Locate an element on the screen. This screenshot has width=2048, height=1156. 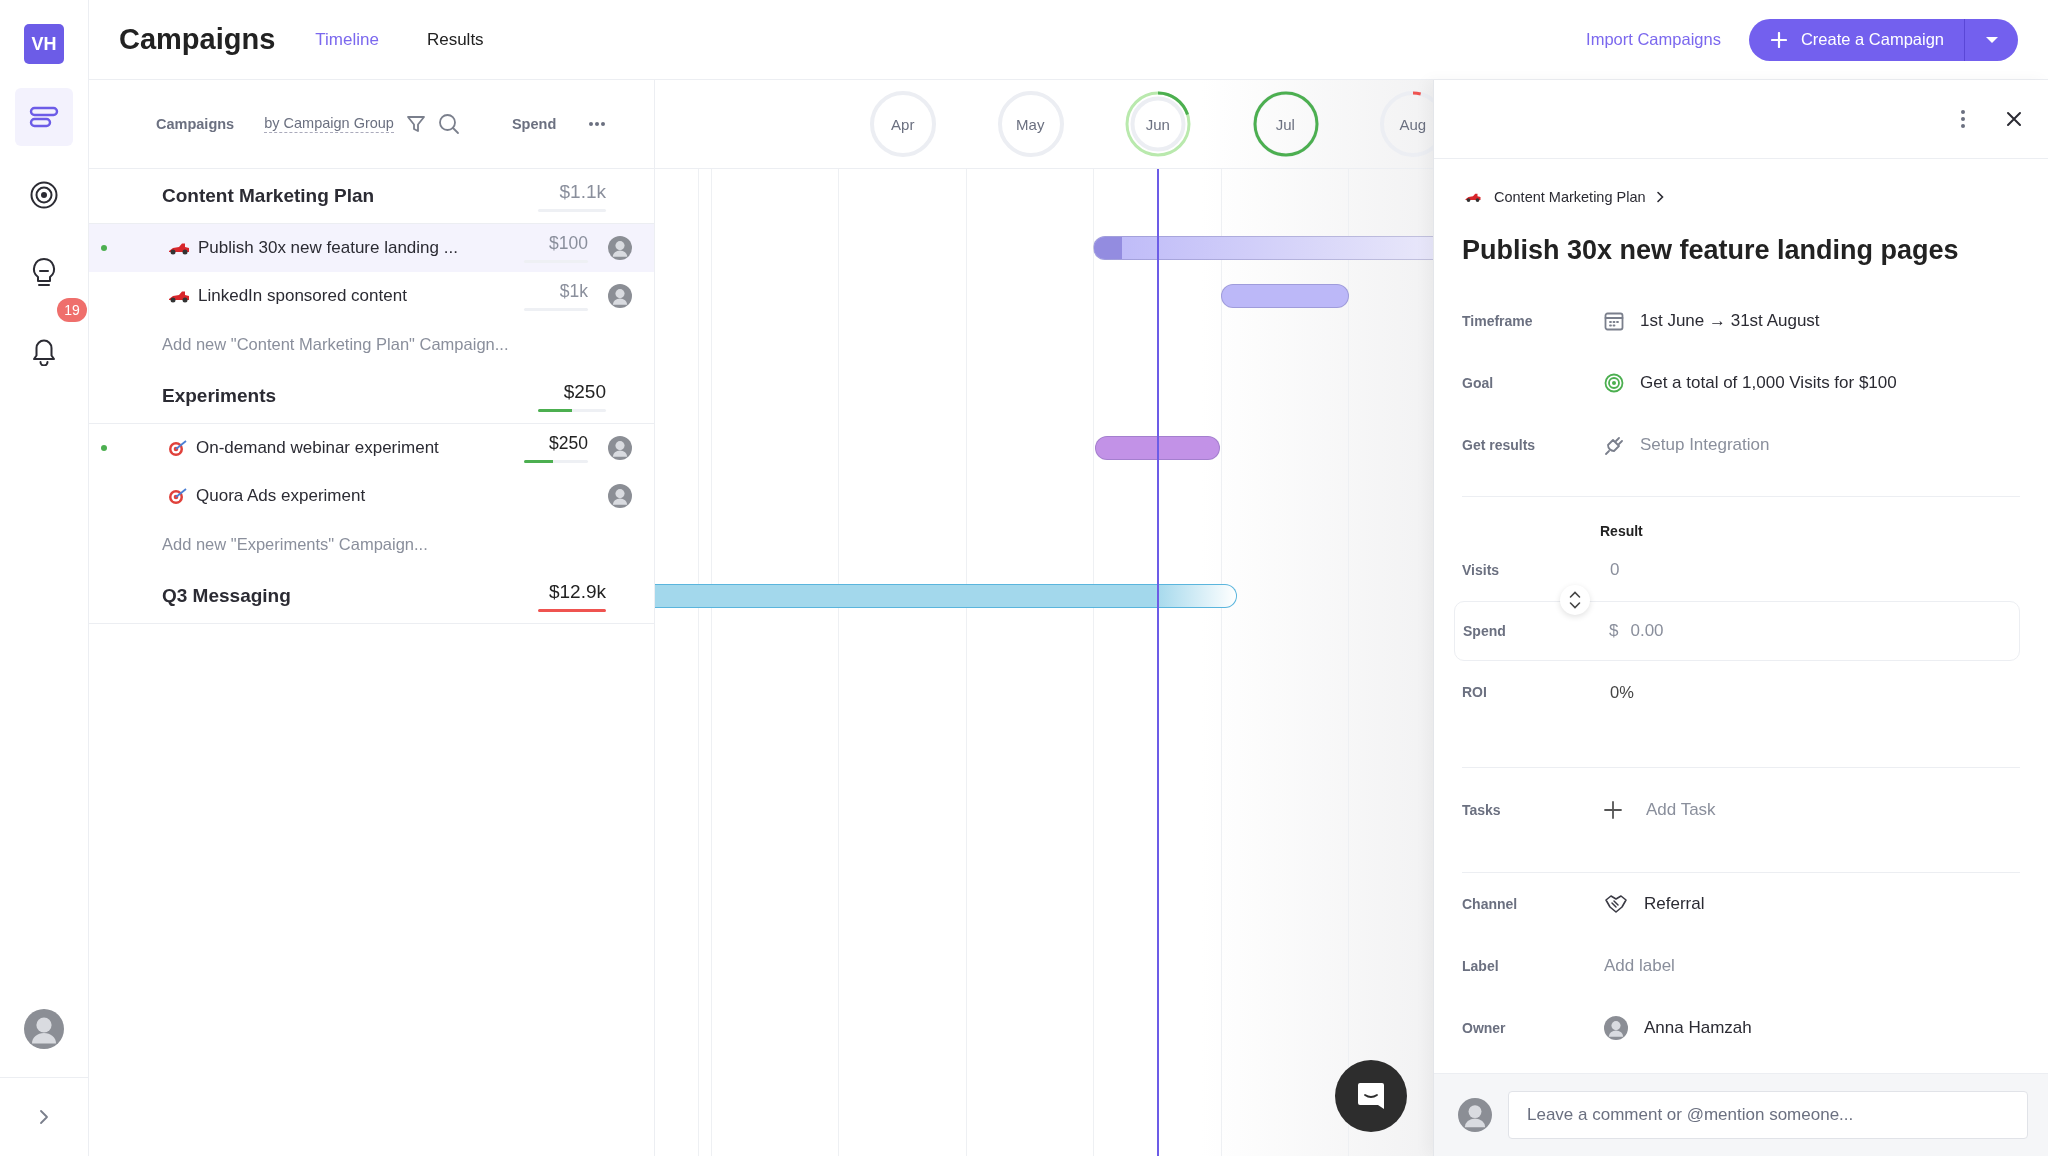
add-label-button: Add label is located at coordinates (1639, 966).